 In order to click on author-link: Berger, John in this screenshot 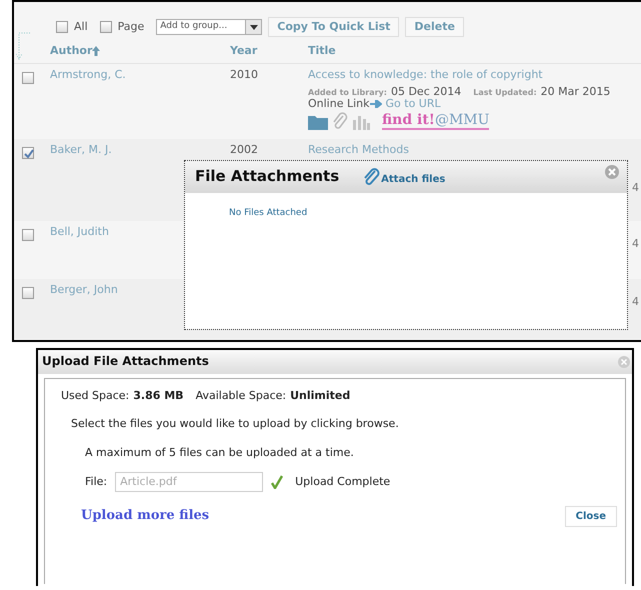, I will do `click(84, 289)`.